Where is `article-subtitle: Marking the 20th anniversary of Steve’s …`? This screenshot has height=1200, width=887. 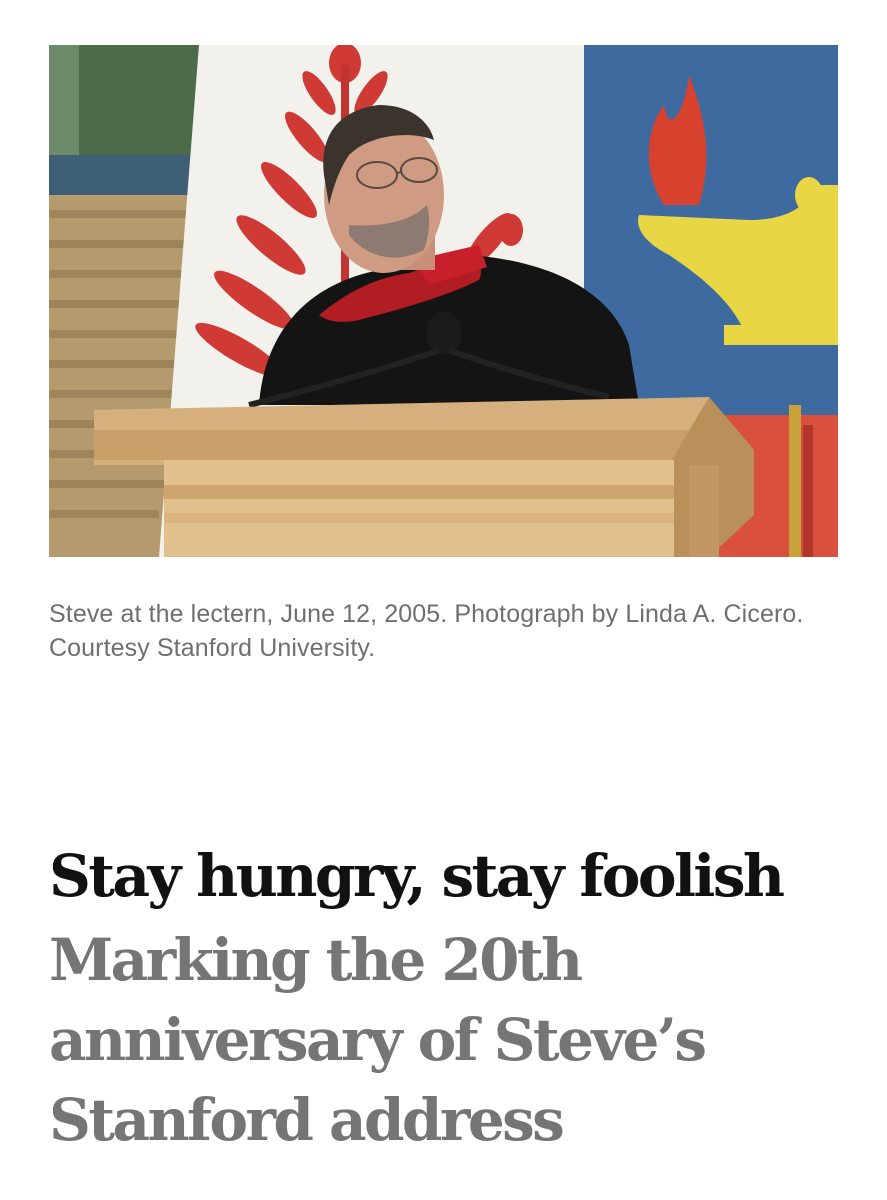
article-subtitle: Marking the 20th anniversary of Steve’s … is located at coordinates (378, 1040).